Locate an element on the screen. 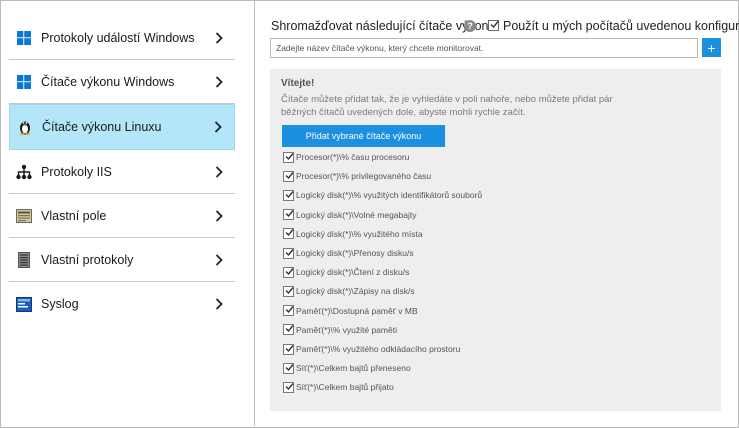 This screenshot has height=428, width=739. add-selected-counters-button: Přidat vybrané čítače výkonu is located at coordinates (363, 136).